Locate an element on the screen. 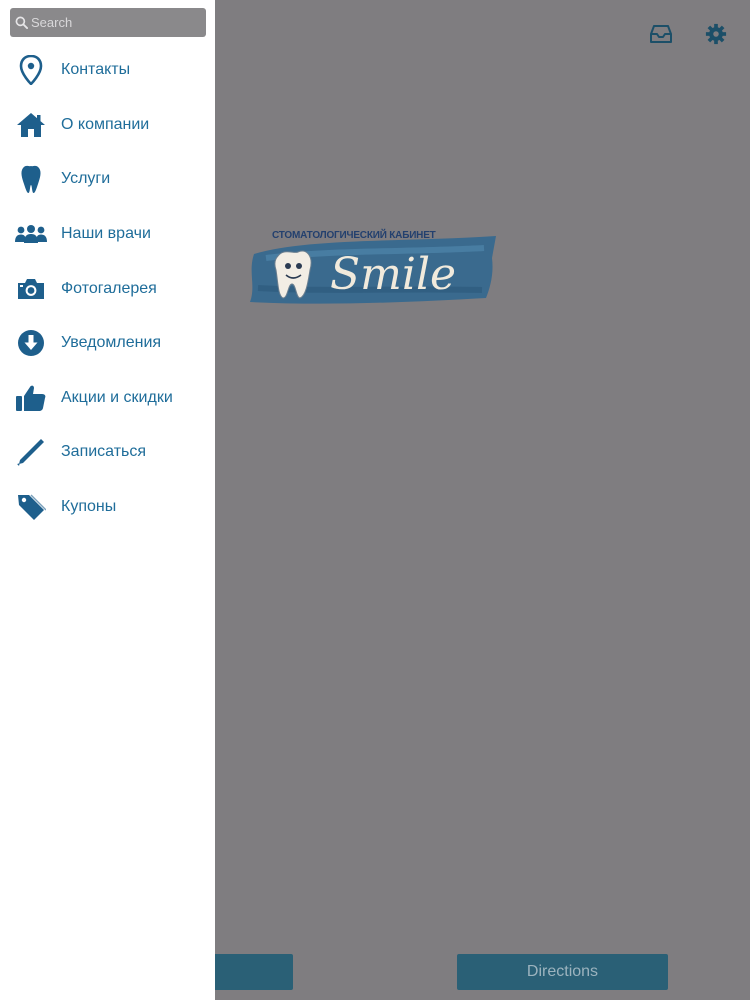 This screenshot has height=1000, width=750. logo-brand-text: Smile is located at coordinates (393, 274).